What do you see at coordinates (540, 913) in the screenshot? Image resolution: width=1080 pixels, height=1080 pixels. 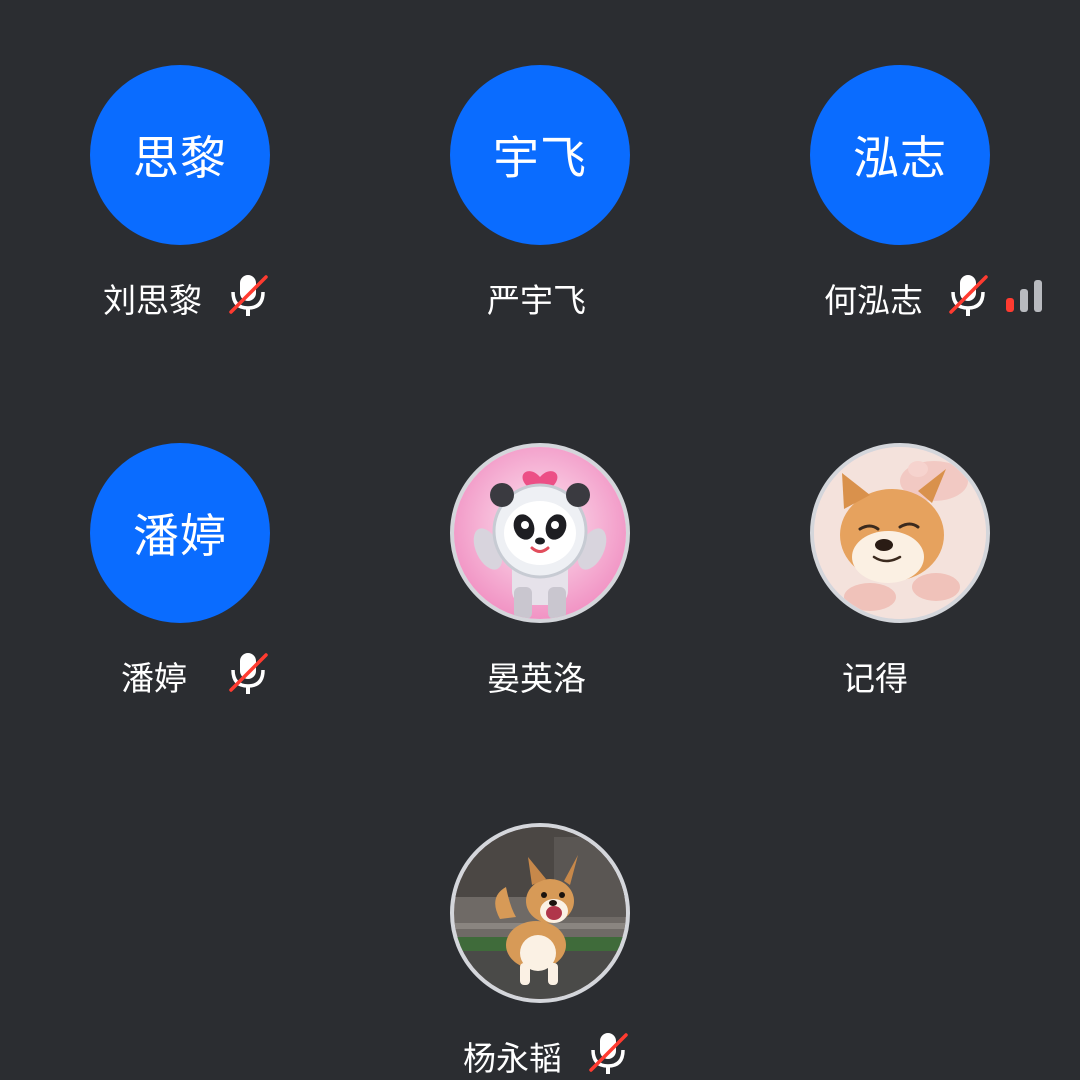 I see `corgi-dog-avatar` at bounding box center [540, 913].